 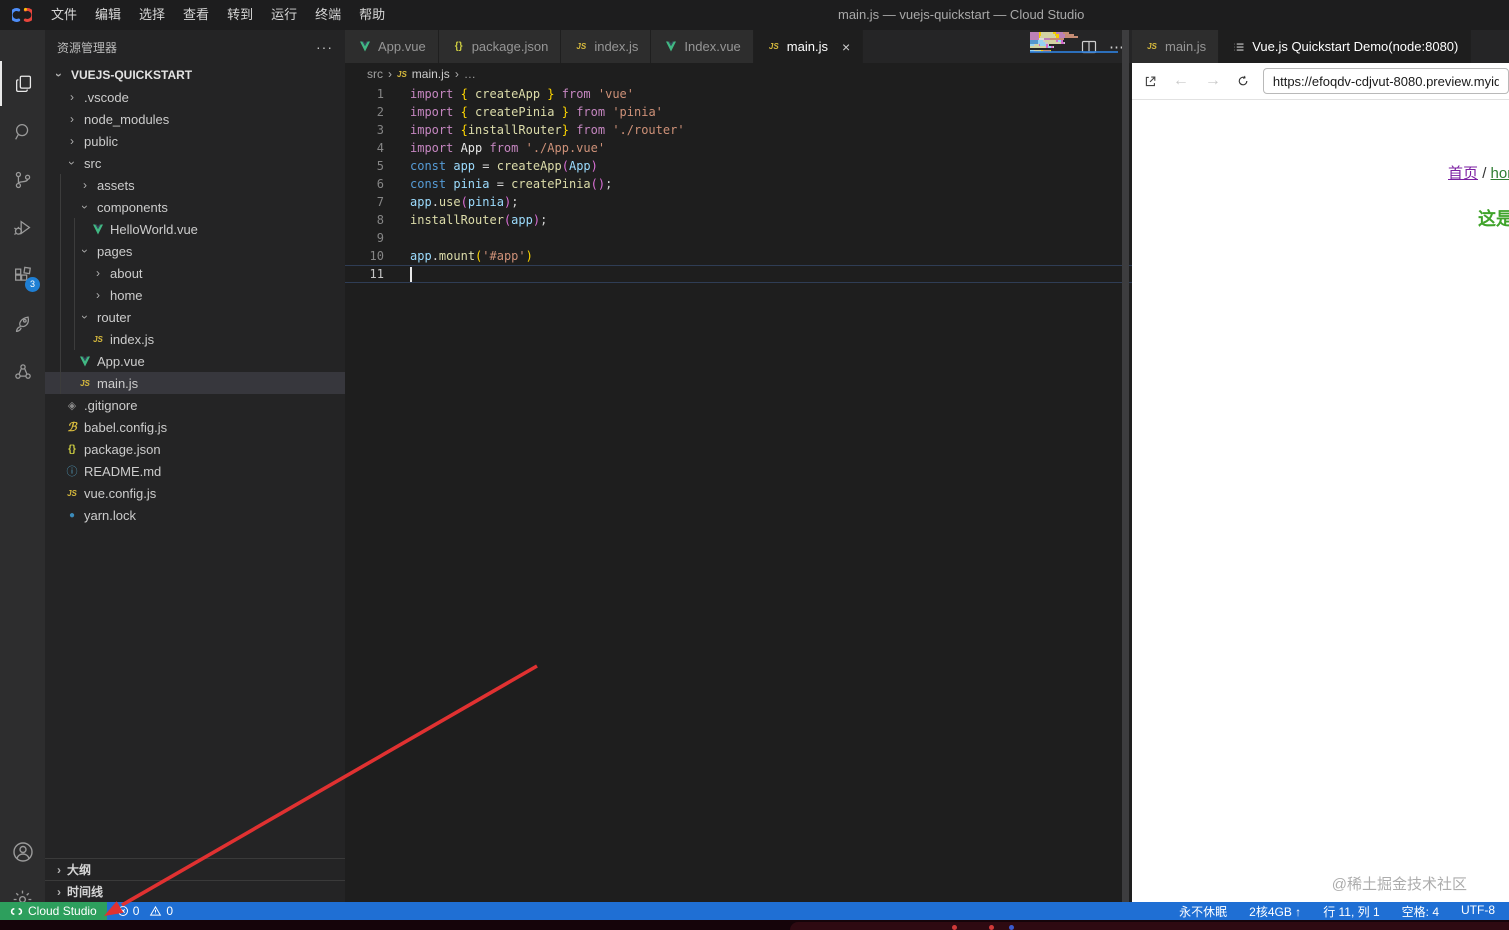 I want to click on status-4: 空格: 4, so click(x=1420, y=911).